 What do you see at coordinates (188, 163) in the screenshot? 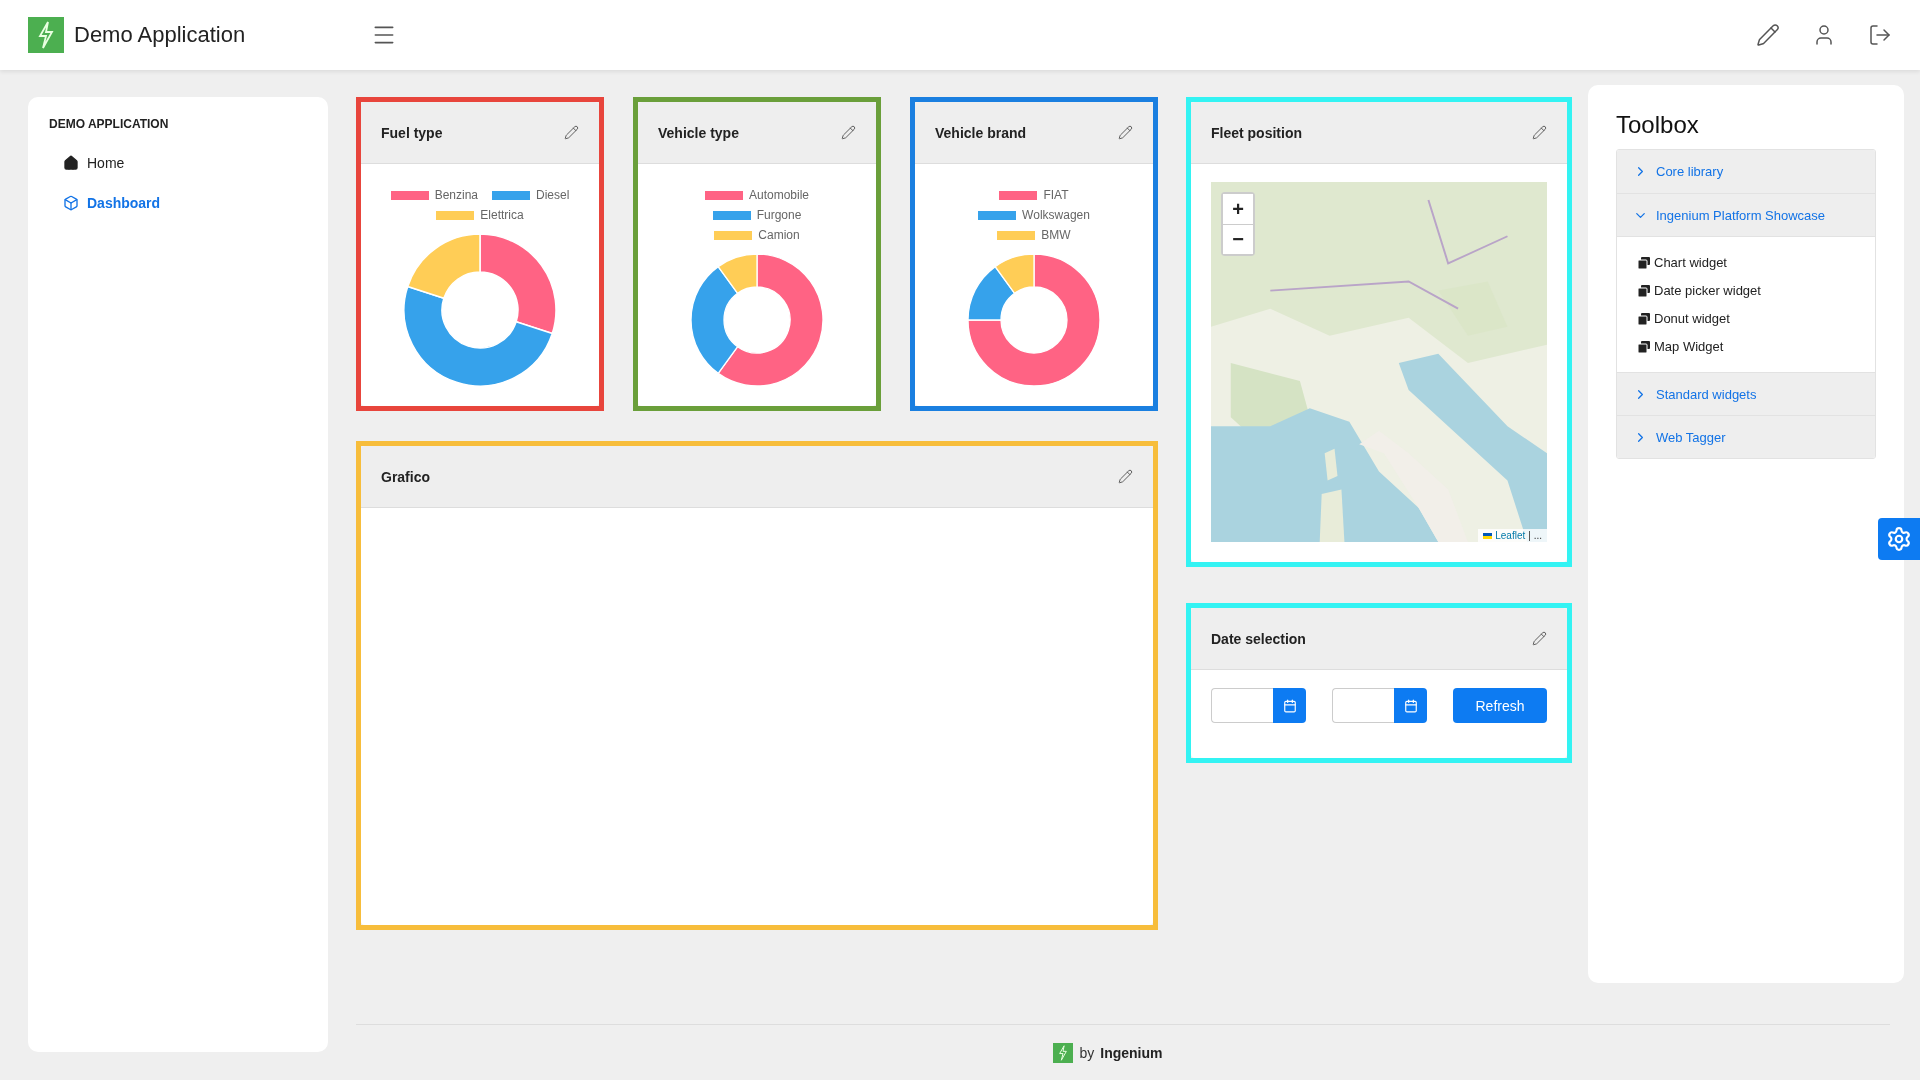
I see `sidebar-item: Home` at bounding box center [188, 163].